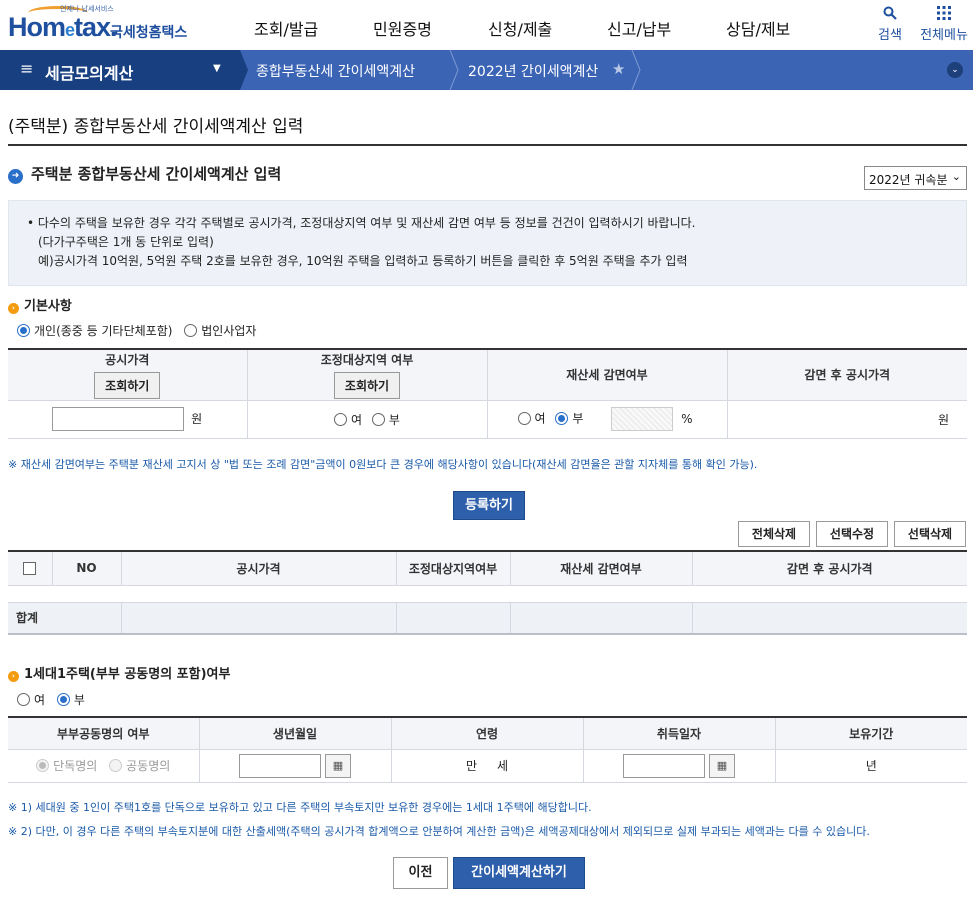 The image size is (973, 898). What do you see at coordinates (487, 733) in the screenshot?
I see `col-age: 연령` at bounding box center [487, 733].